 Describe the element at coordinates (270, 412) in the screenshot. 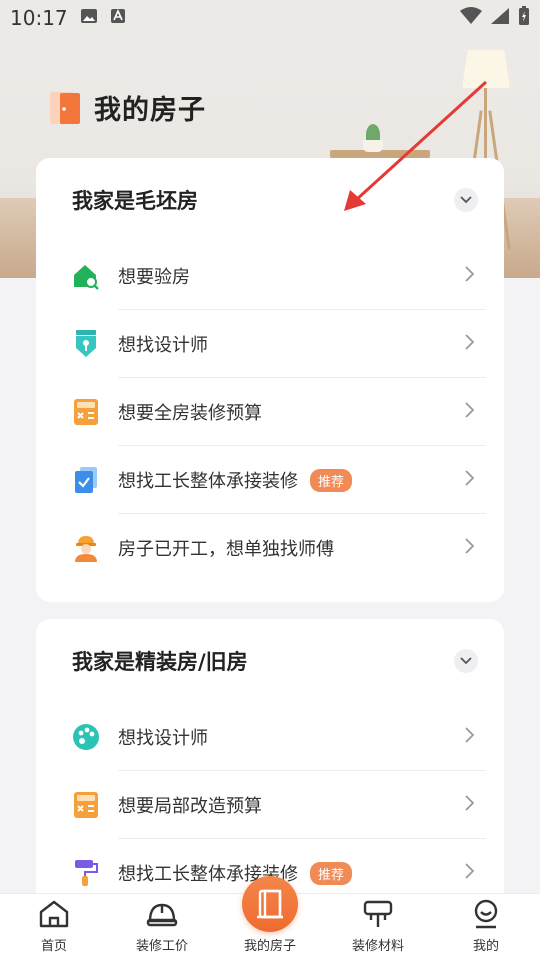

I see `list-item-full-budget: 想要全房装修预算` at that location.